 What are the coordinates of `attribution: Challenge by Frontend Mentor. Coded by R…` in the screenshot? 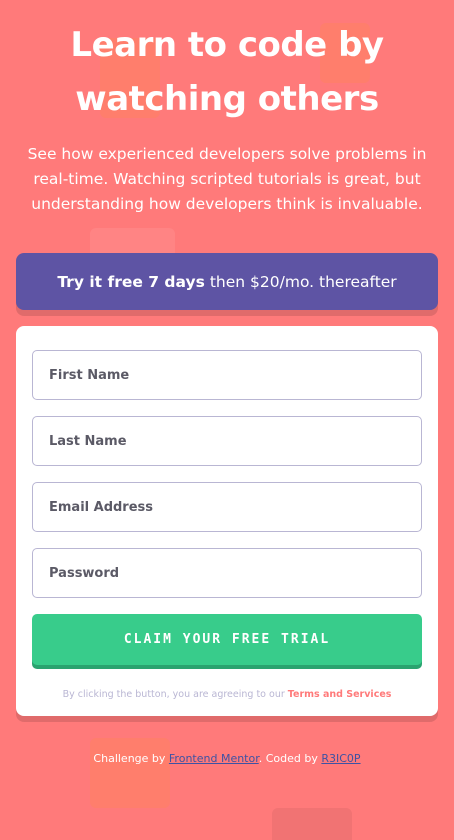 It's located at (227, 758).